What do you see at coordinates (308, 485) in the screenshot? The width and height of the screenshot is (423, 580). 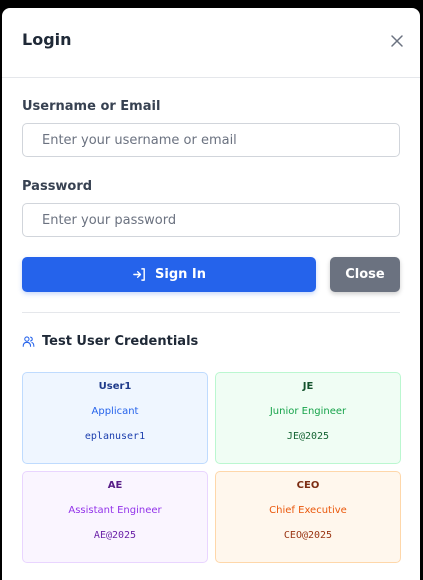 I see `credential-username: CEO` at bounding box center [308, 485].